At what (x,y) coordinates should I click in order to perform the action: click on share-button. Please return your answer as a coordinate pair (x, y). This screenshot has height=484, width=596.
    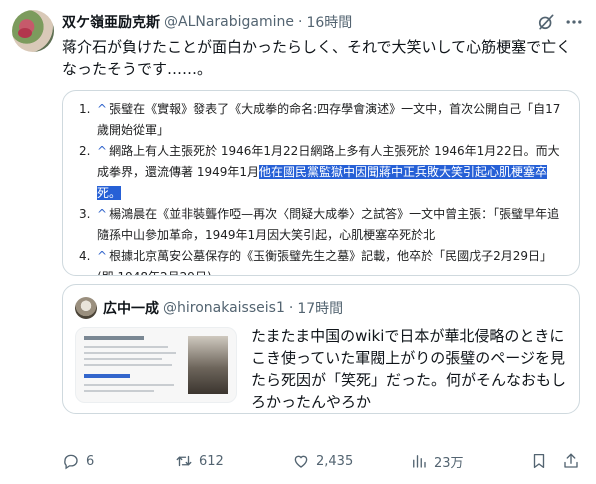
    Looking at the image, I should click on (574, 461).